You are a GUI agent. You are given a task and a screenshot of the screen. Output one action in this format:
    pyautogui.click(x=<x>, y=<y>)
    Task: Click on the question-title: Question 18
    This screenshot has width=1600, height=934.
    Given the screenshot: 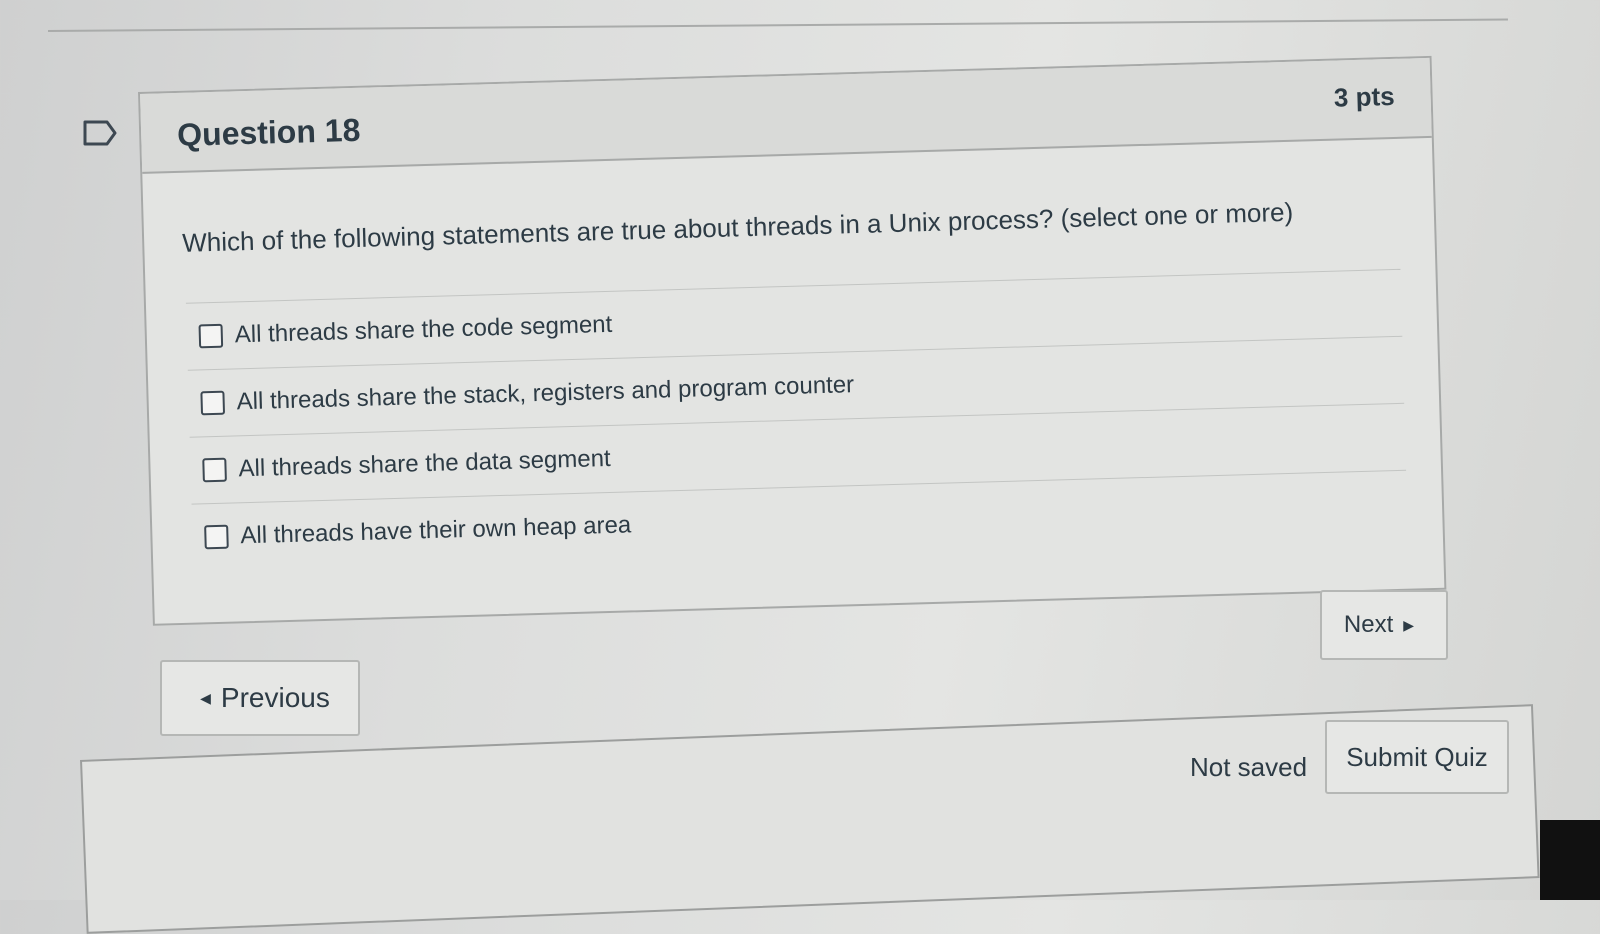 What is the action you would take?
    pyautogui.click(x=268, y=132)
    